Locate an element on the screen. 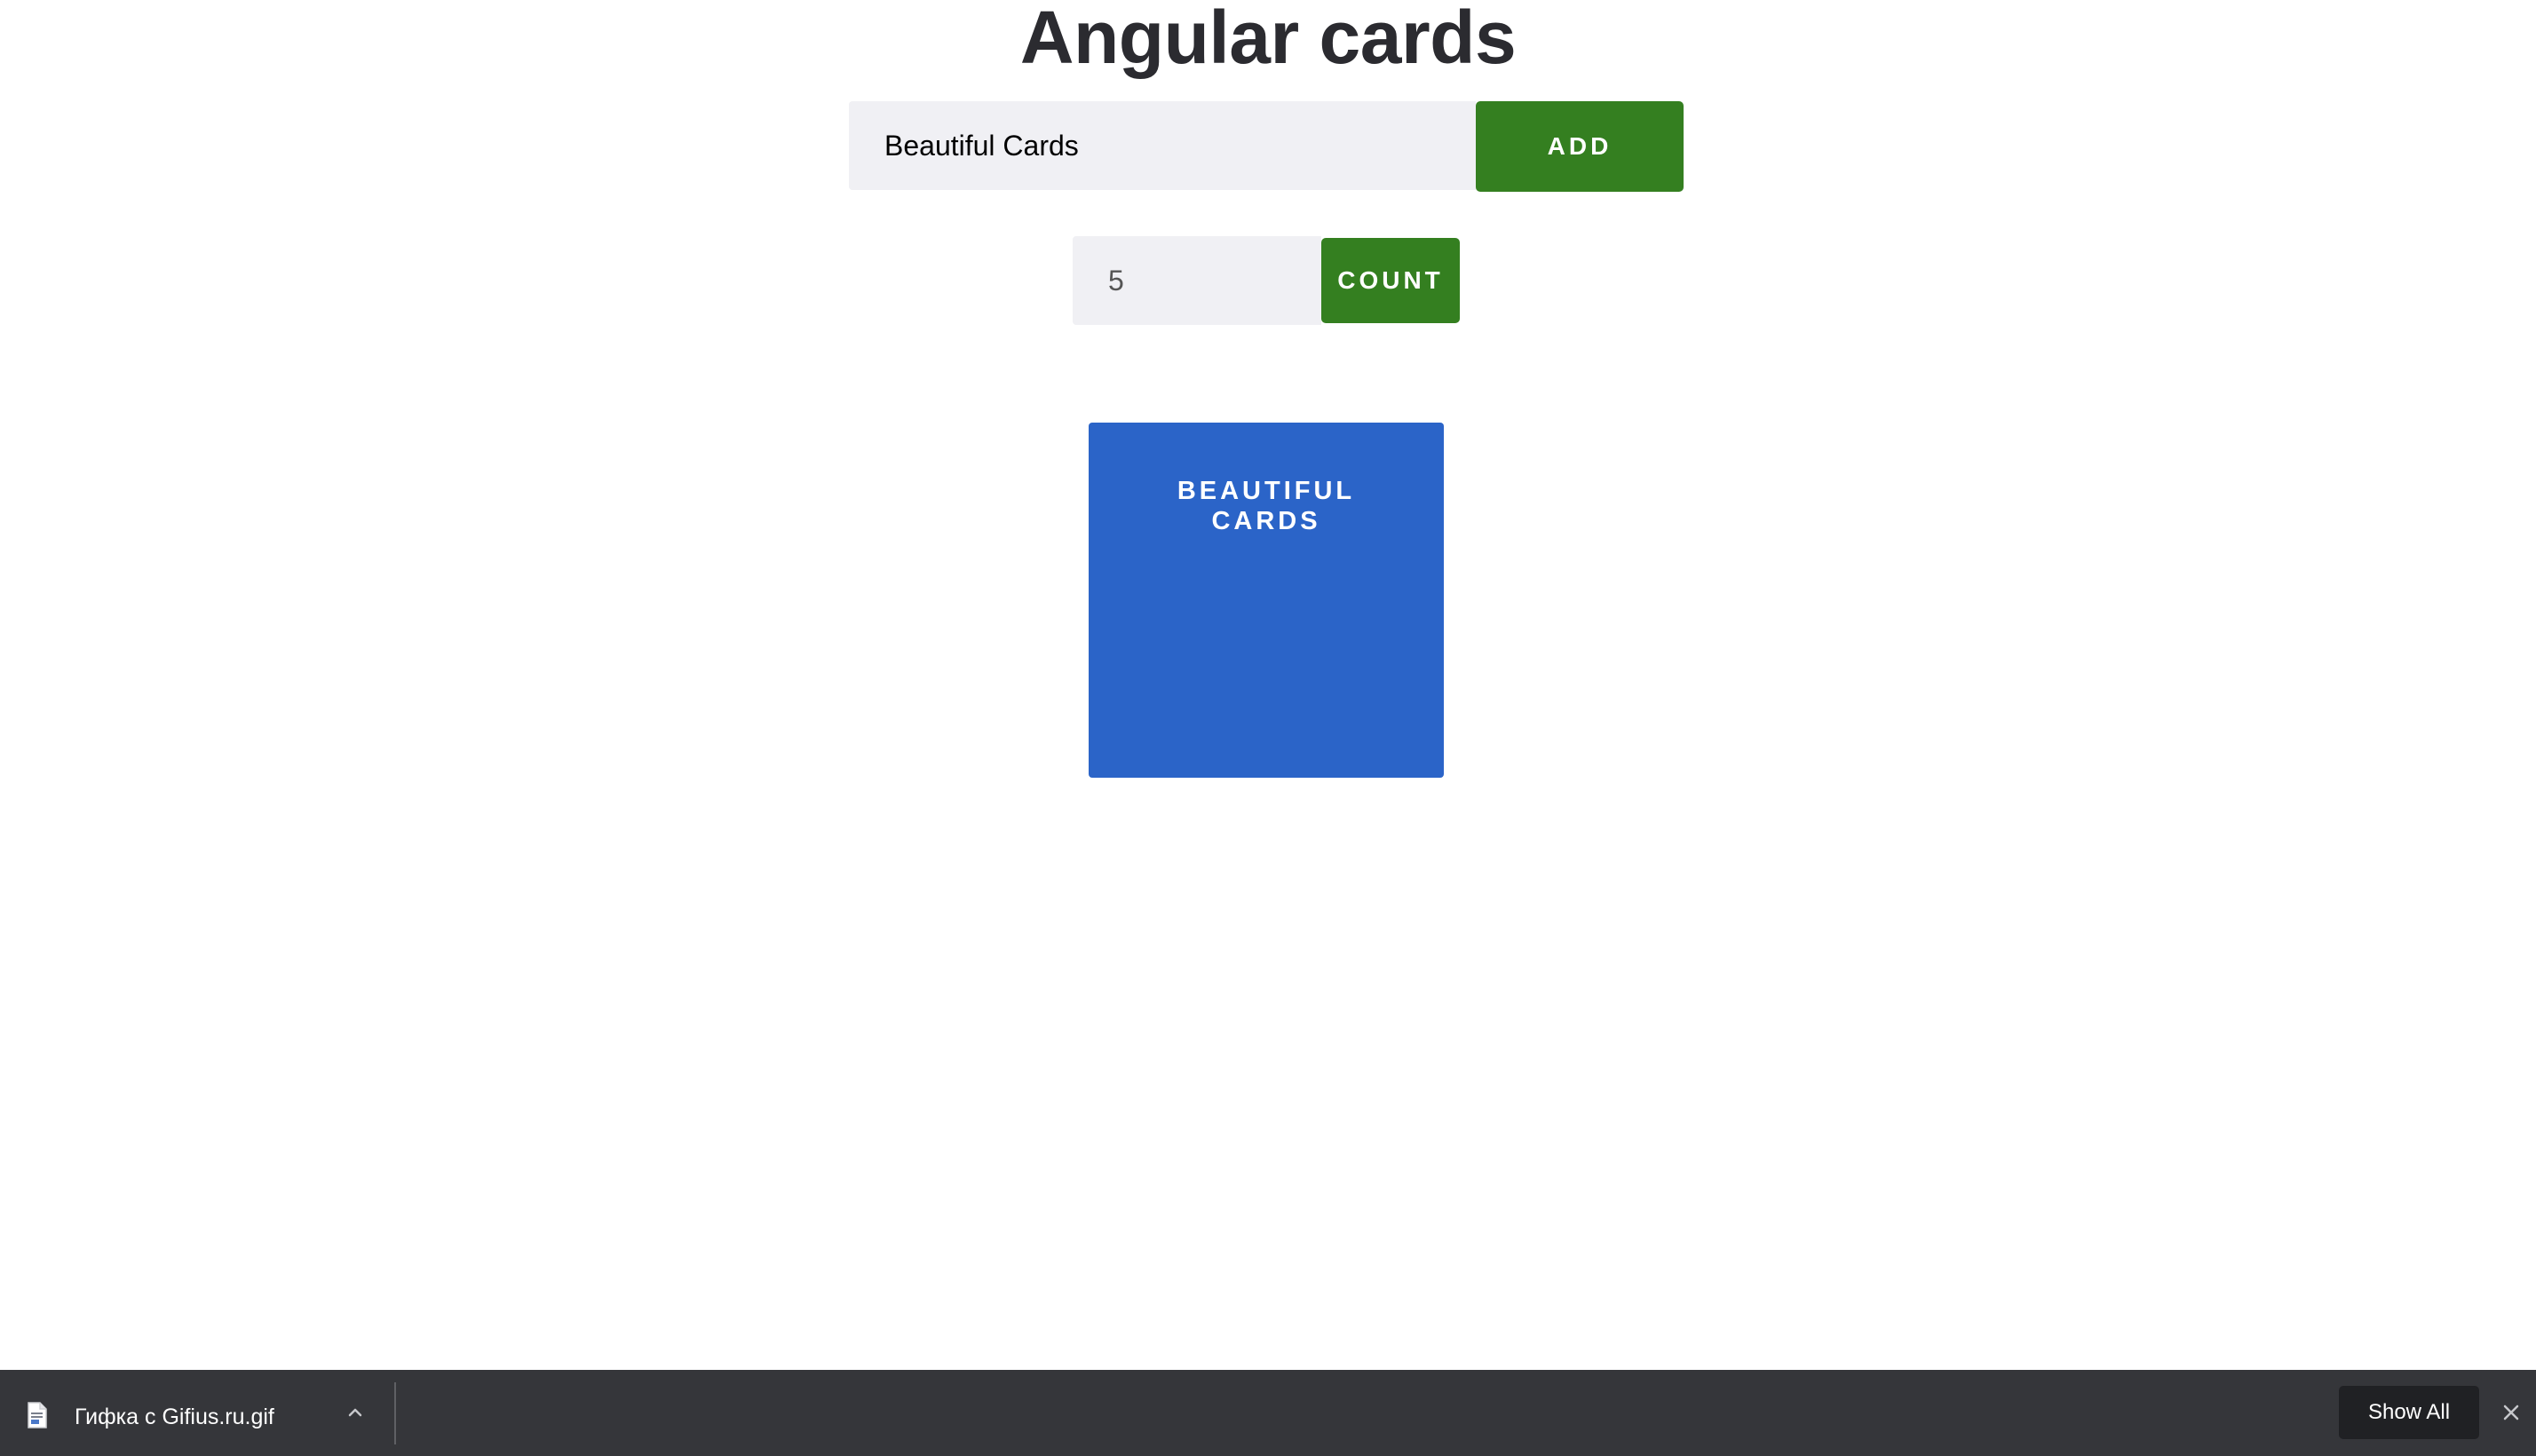 The height and width of the screenshot is (1456, 2536). page-title: Angular cards is located at coordinates (1268, 39).